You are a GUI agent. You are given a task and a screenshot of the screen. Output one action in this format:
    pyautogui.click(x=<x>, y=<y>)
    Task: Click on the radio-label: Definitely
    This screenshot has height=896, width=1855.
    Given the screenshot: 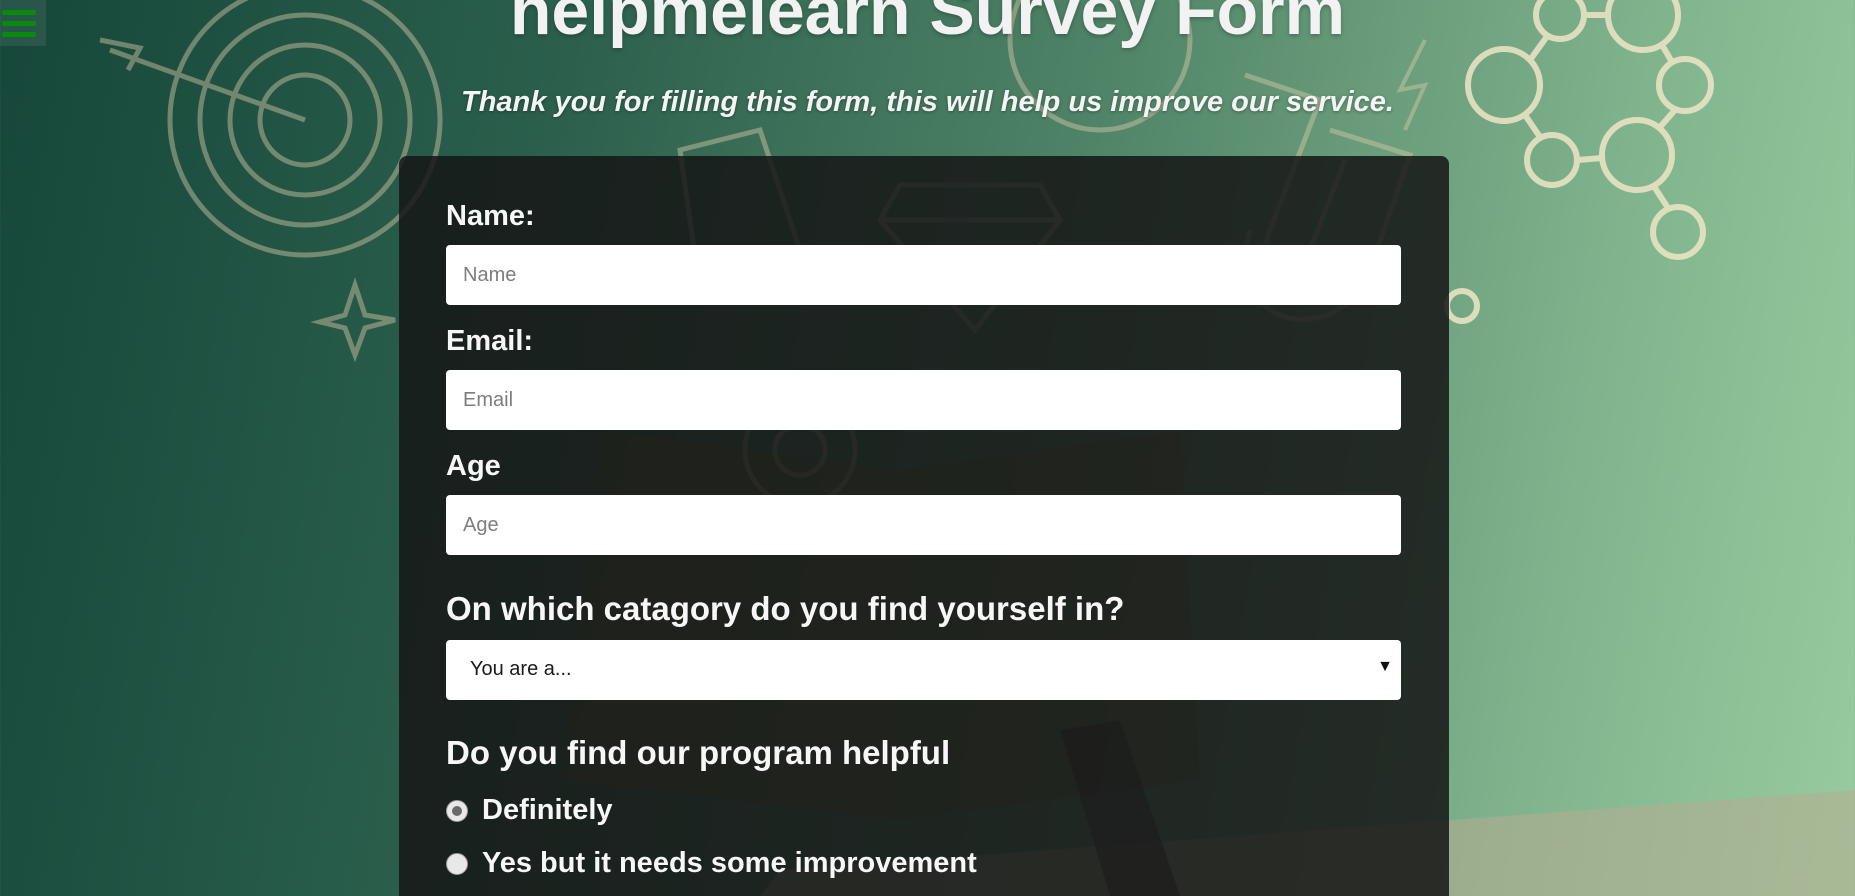 What is the action you would take?
    pyautogui.click(x=547, y=810)
    